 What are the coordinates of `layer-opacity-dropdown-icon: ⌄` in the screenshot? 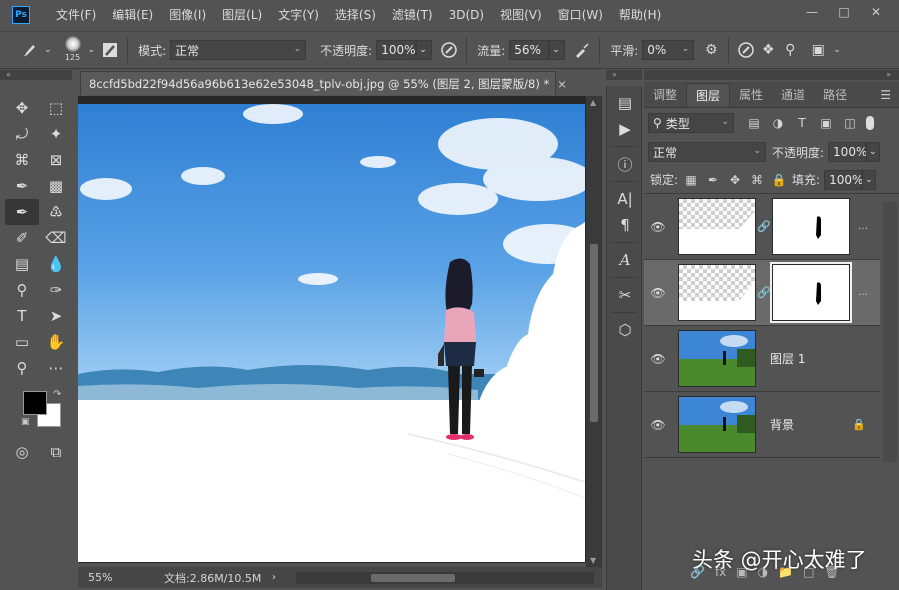 It's located at (873, 152).